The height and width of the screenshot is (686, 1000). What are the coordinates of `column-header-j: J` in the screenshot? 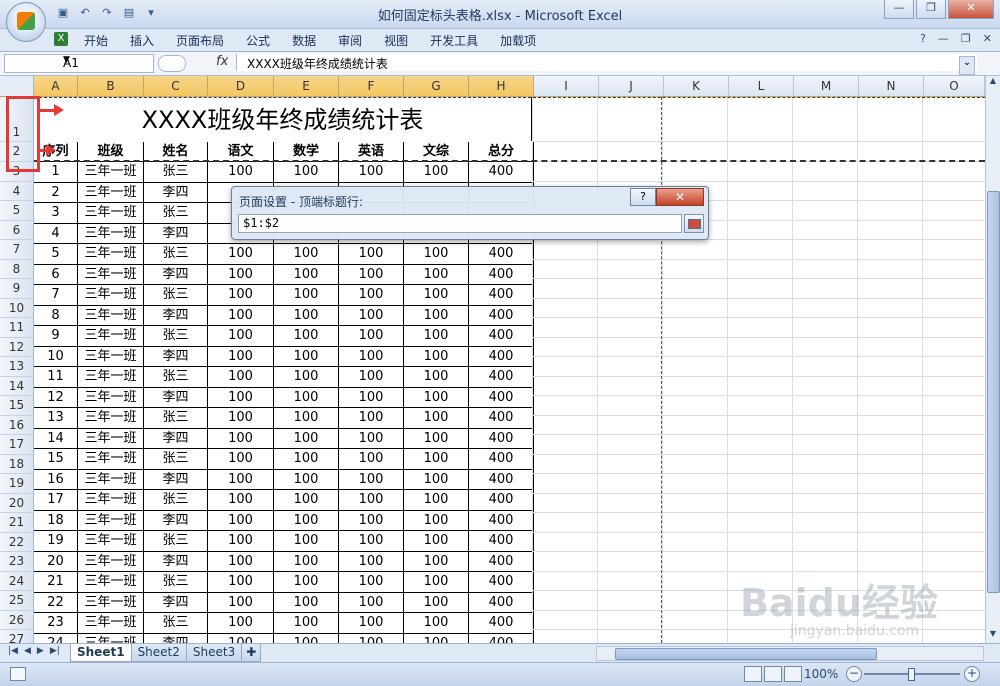 It's located at (631, 86).